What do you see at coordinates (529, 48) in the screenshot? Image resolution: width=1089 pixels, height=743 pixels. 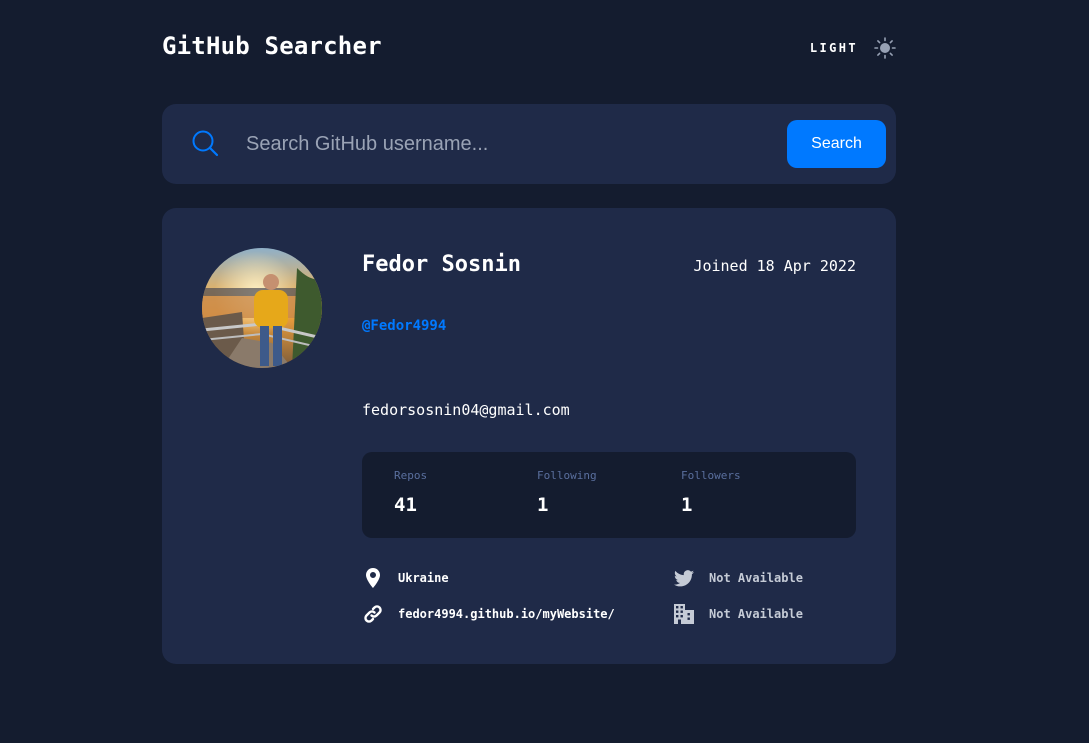 I see `header: GitHub Searcher LIGHT` at bounding box center [529, 48].